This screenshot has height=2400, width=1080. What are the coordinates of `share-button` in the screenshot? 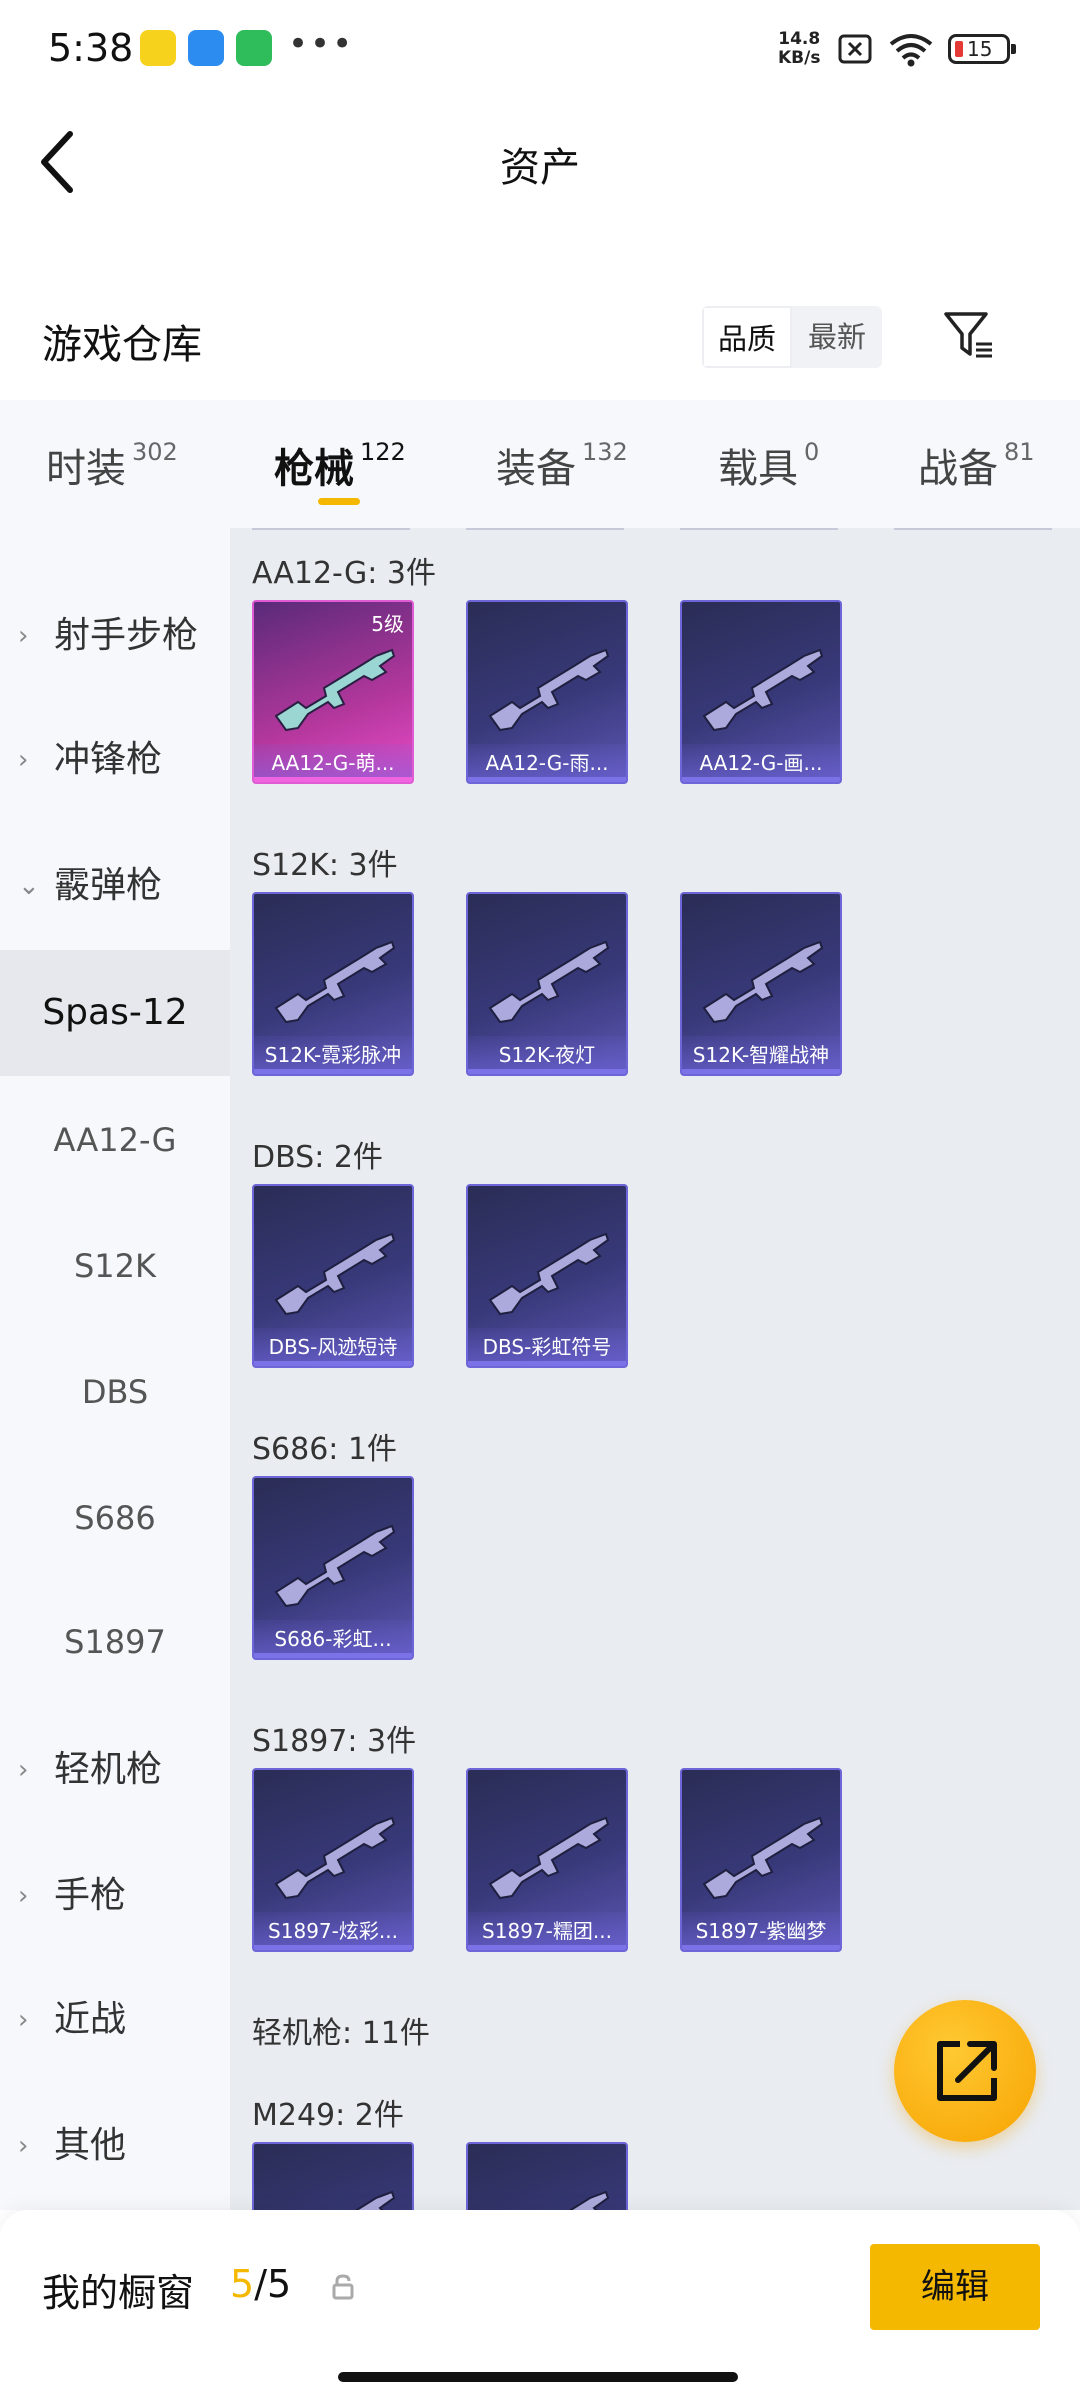 It's located at (965, 2071).